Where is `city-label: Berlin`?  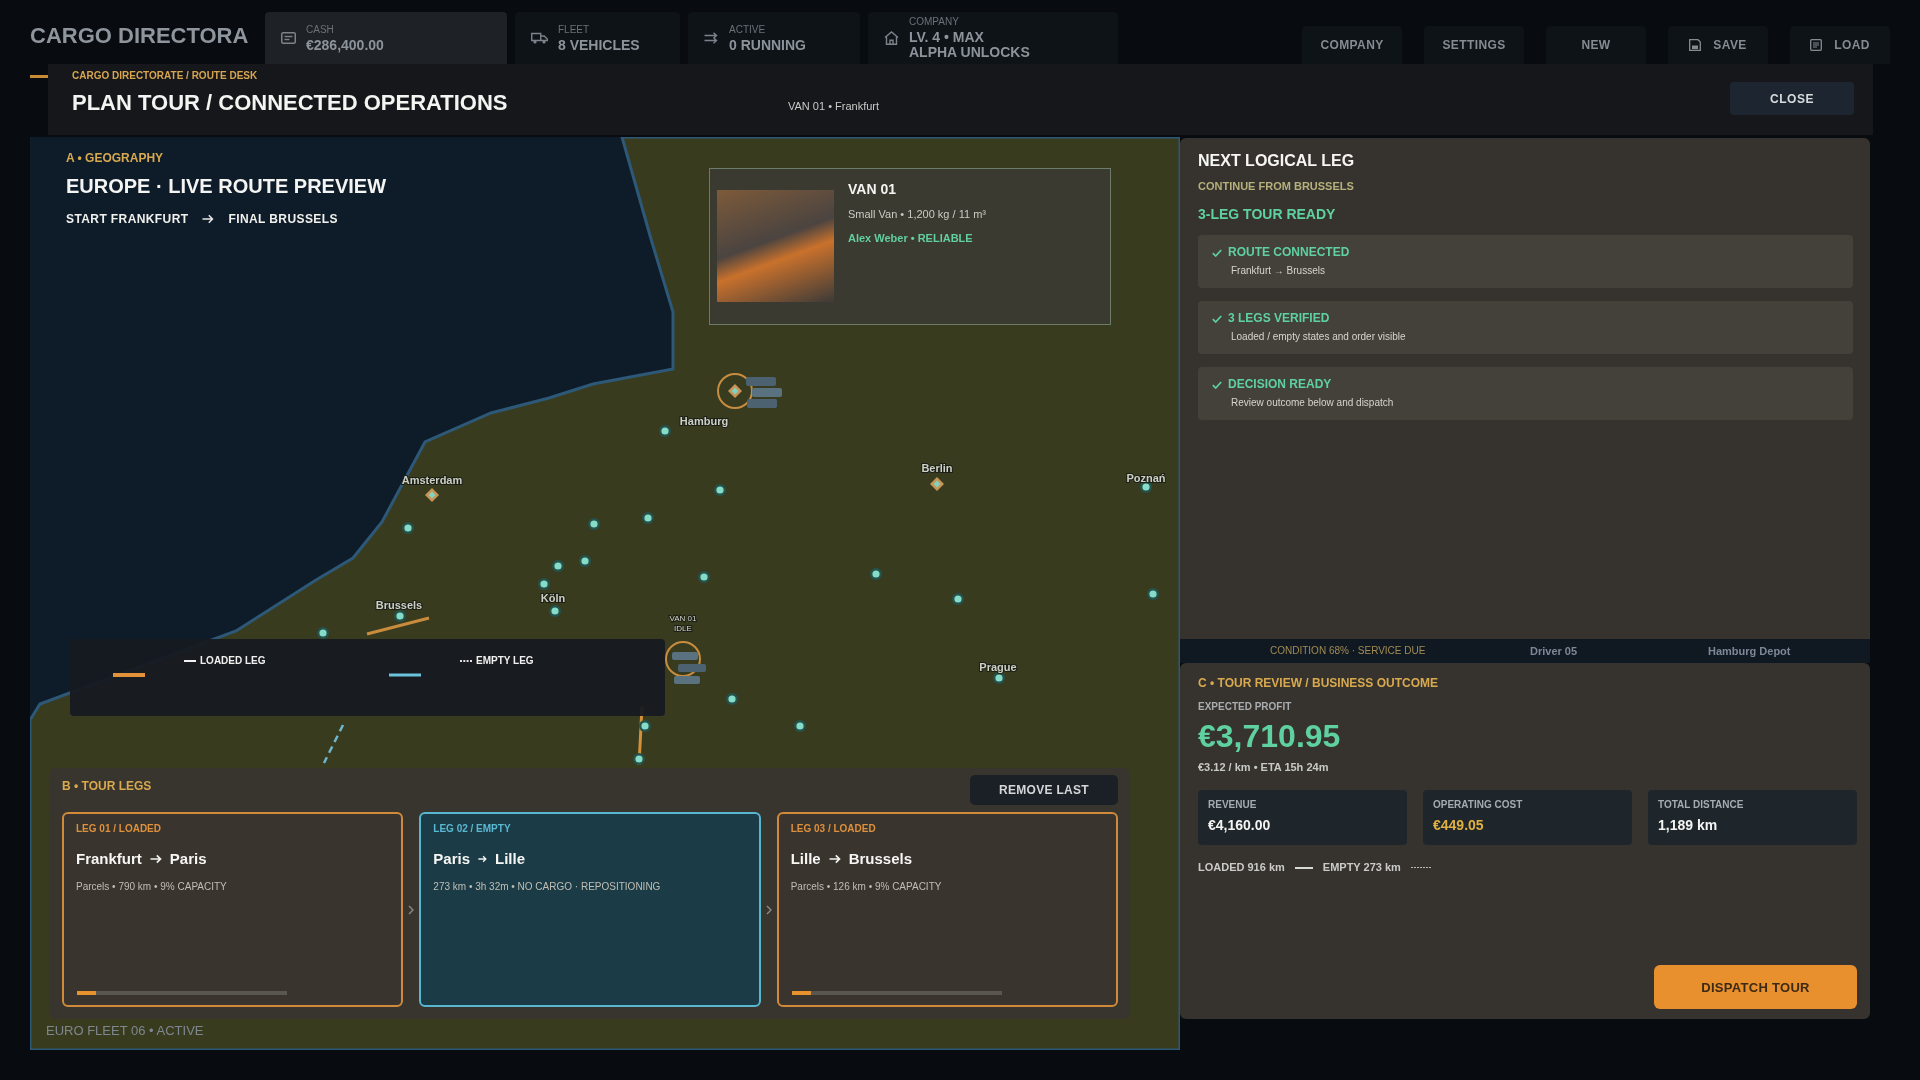 city-label: Berlin is located at coordinates (937, 468).